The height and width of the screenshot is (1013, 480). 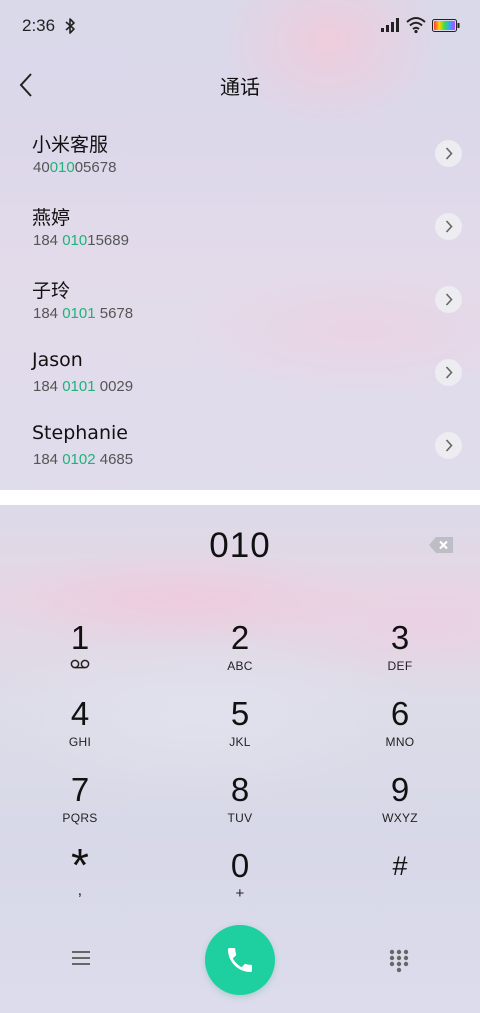 What do you see at coordinates (416, 25) in the screenshot?
I see `wifi-icon` at bounding box center [416, 25].